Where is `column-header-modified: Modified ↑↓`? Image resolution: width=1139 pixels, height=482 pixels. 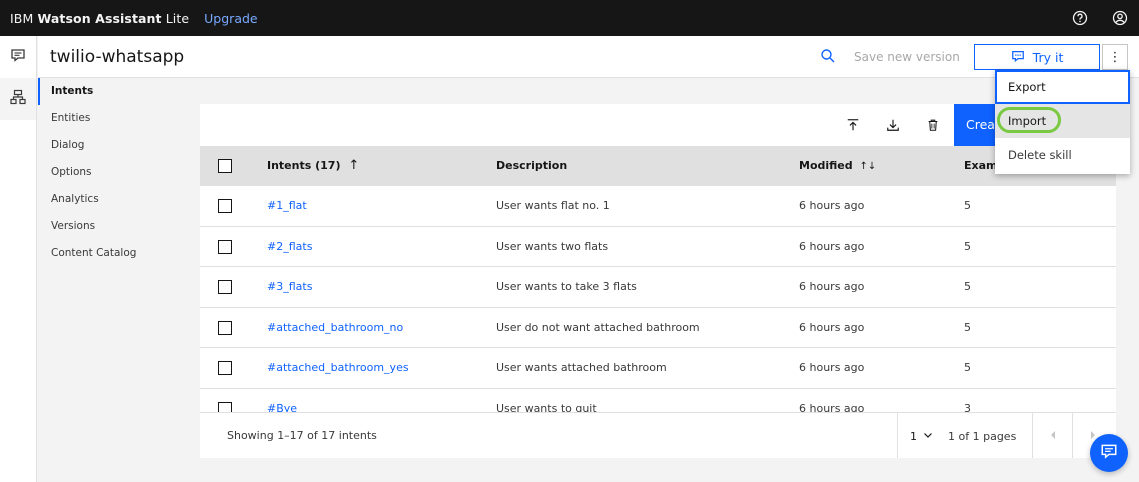
column-header-modified: Modified ↑↓ is located at coordinates (837, 166).